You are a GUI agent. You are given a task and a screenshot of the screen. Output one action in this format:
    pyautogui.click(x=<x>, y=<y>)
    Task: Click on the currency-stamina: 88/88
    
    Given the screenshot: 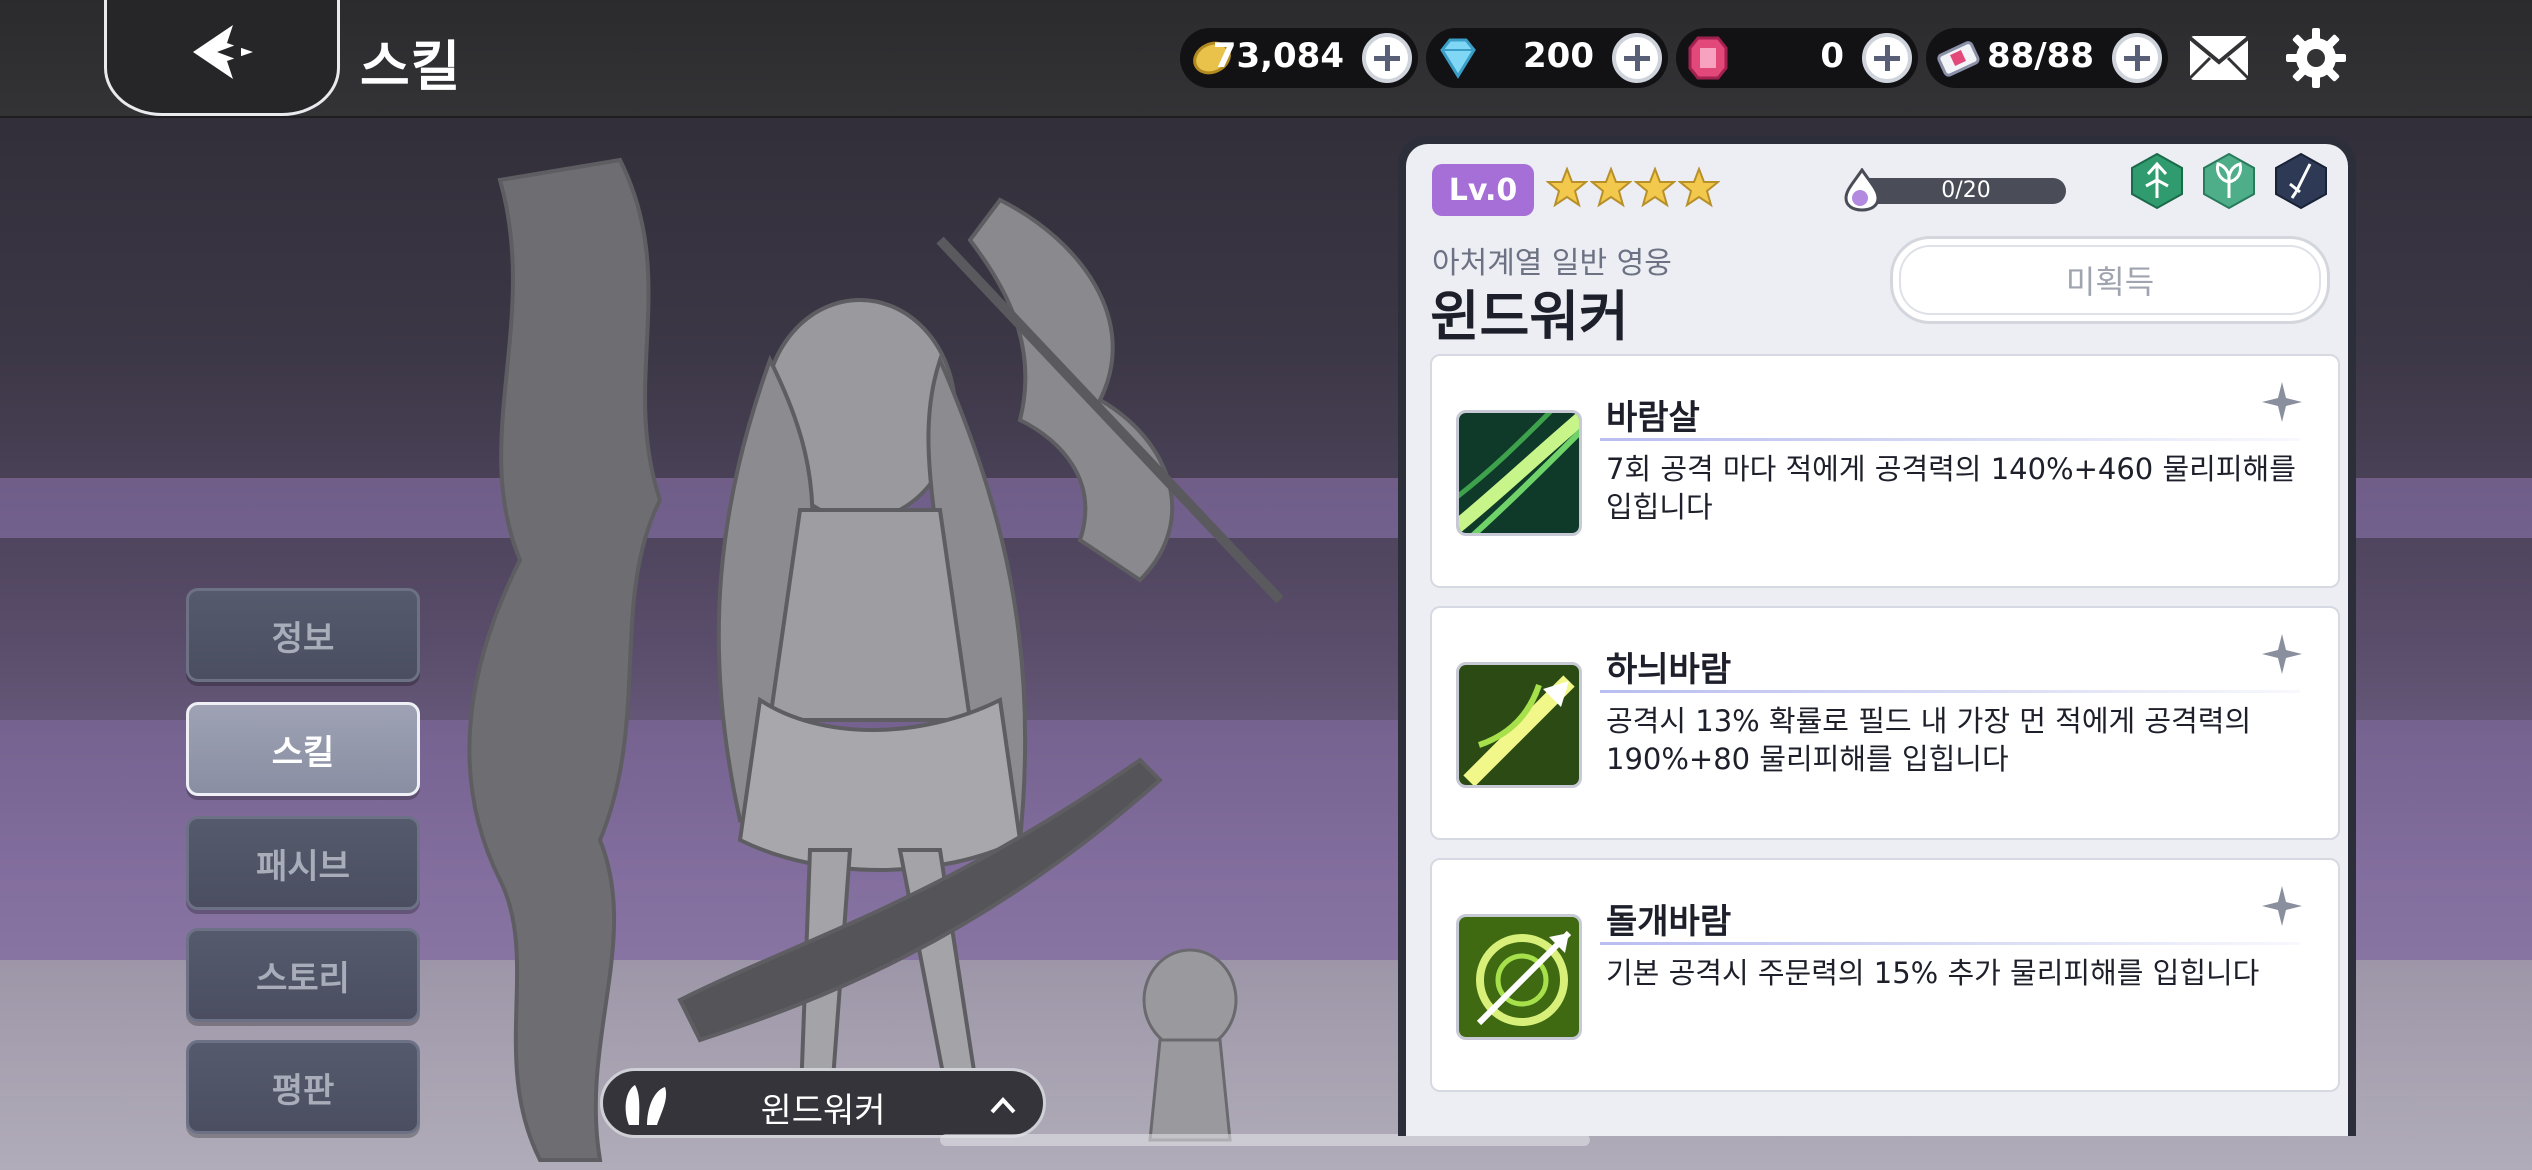 What is the action you would take?
    pyautogui.click(x=2047, y=58)
    